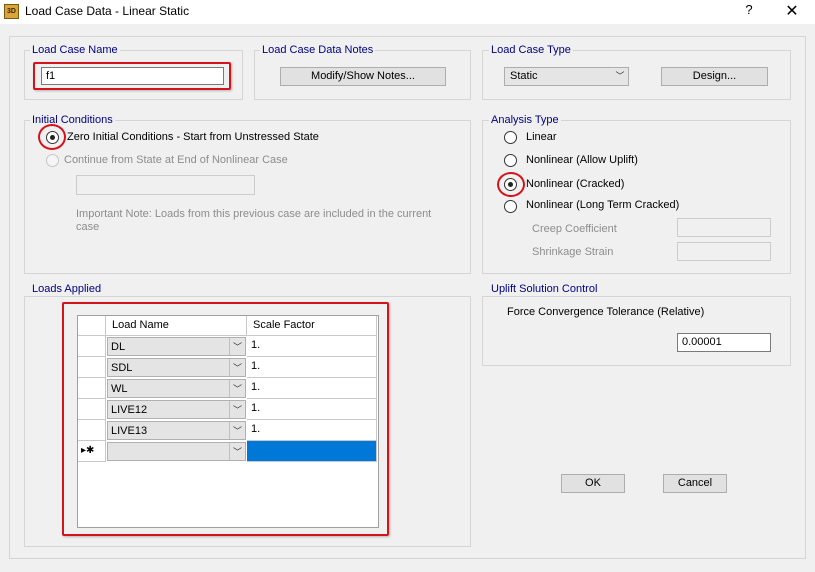 This screenshot has height=572, width=815. What do you see at coordinates (749, 11) in the screenshot?
I see `help-button: ?` at bounding box center [749, 11].